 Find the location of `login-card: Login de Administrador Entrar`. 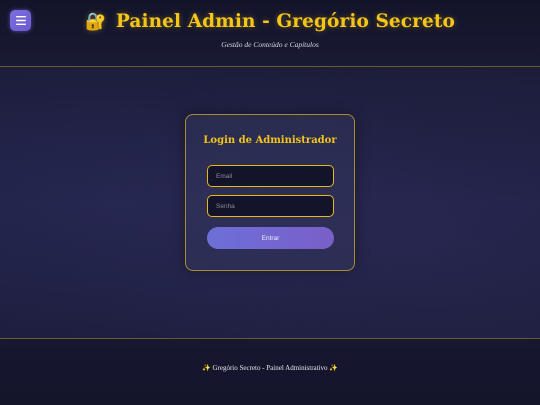

login-card: Login de Administrador Entrar is located at coordinates (270, 192).